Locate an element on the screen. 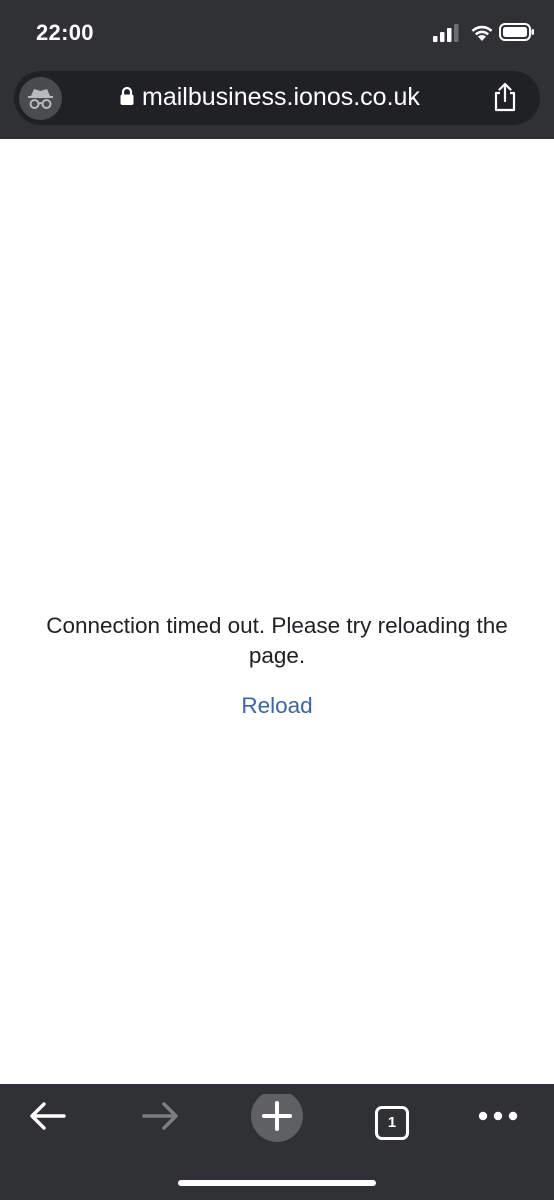  new-tab-icon is located at coordinates (277, 1118).